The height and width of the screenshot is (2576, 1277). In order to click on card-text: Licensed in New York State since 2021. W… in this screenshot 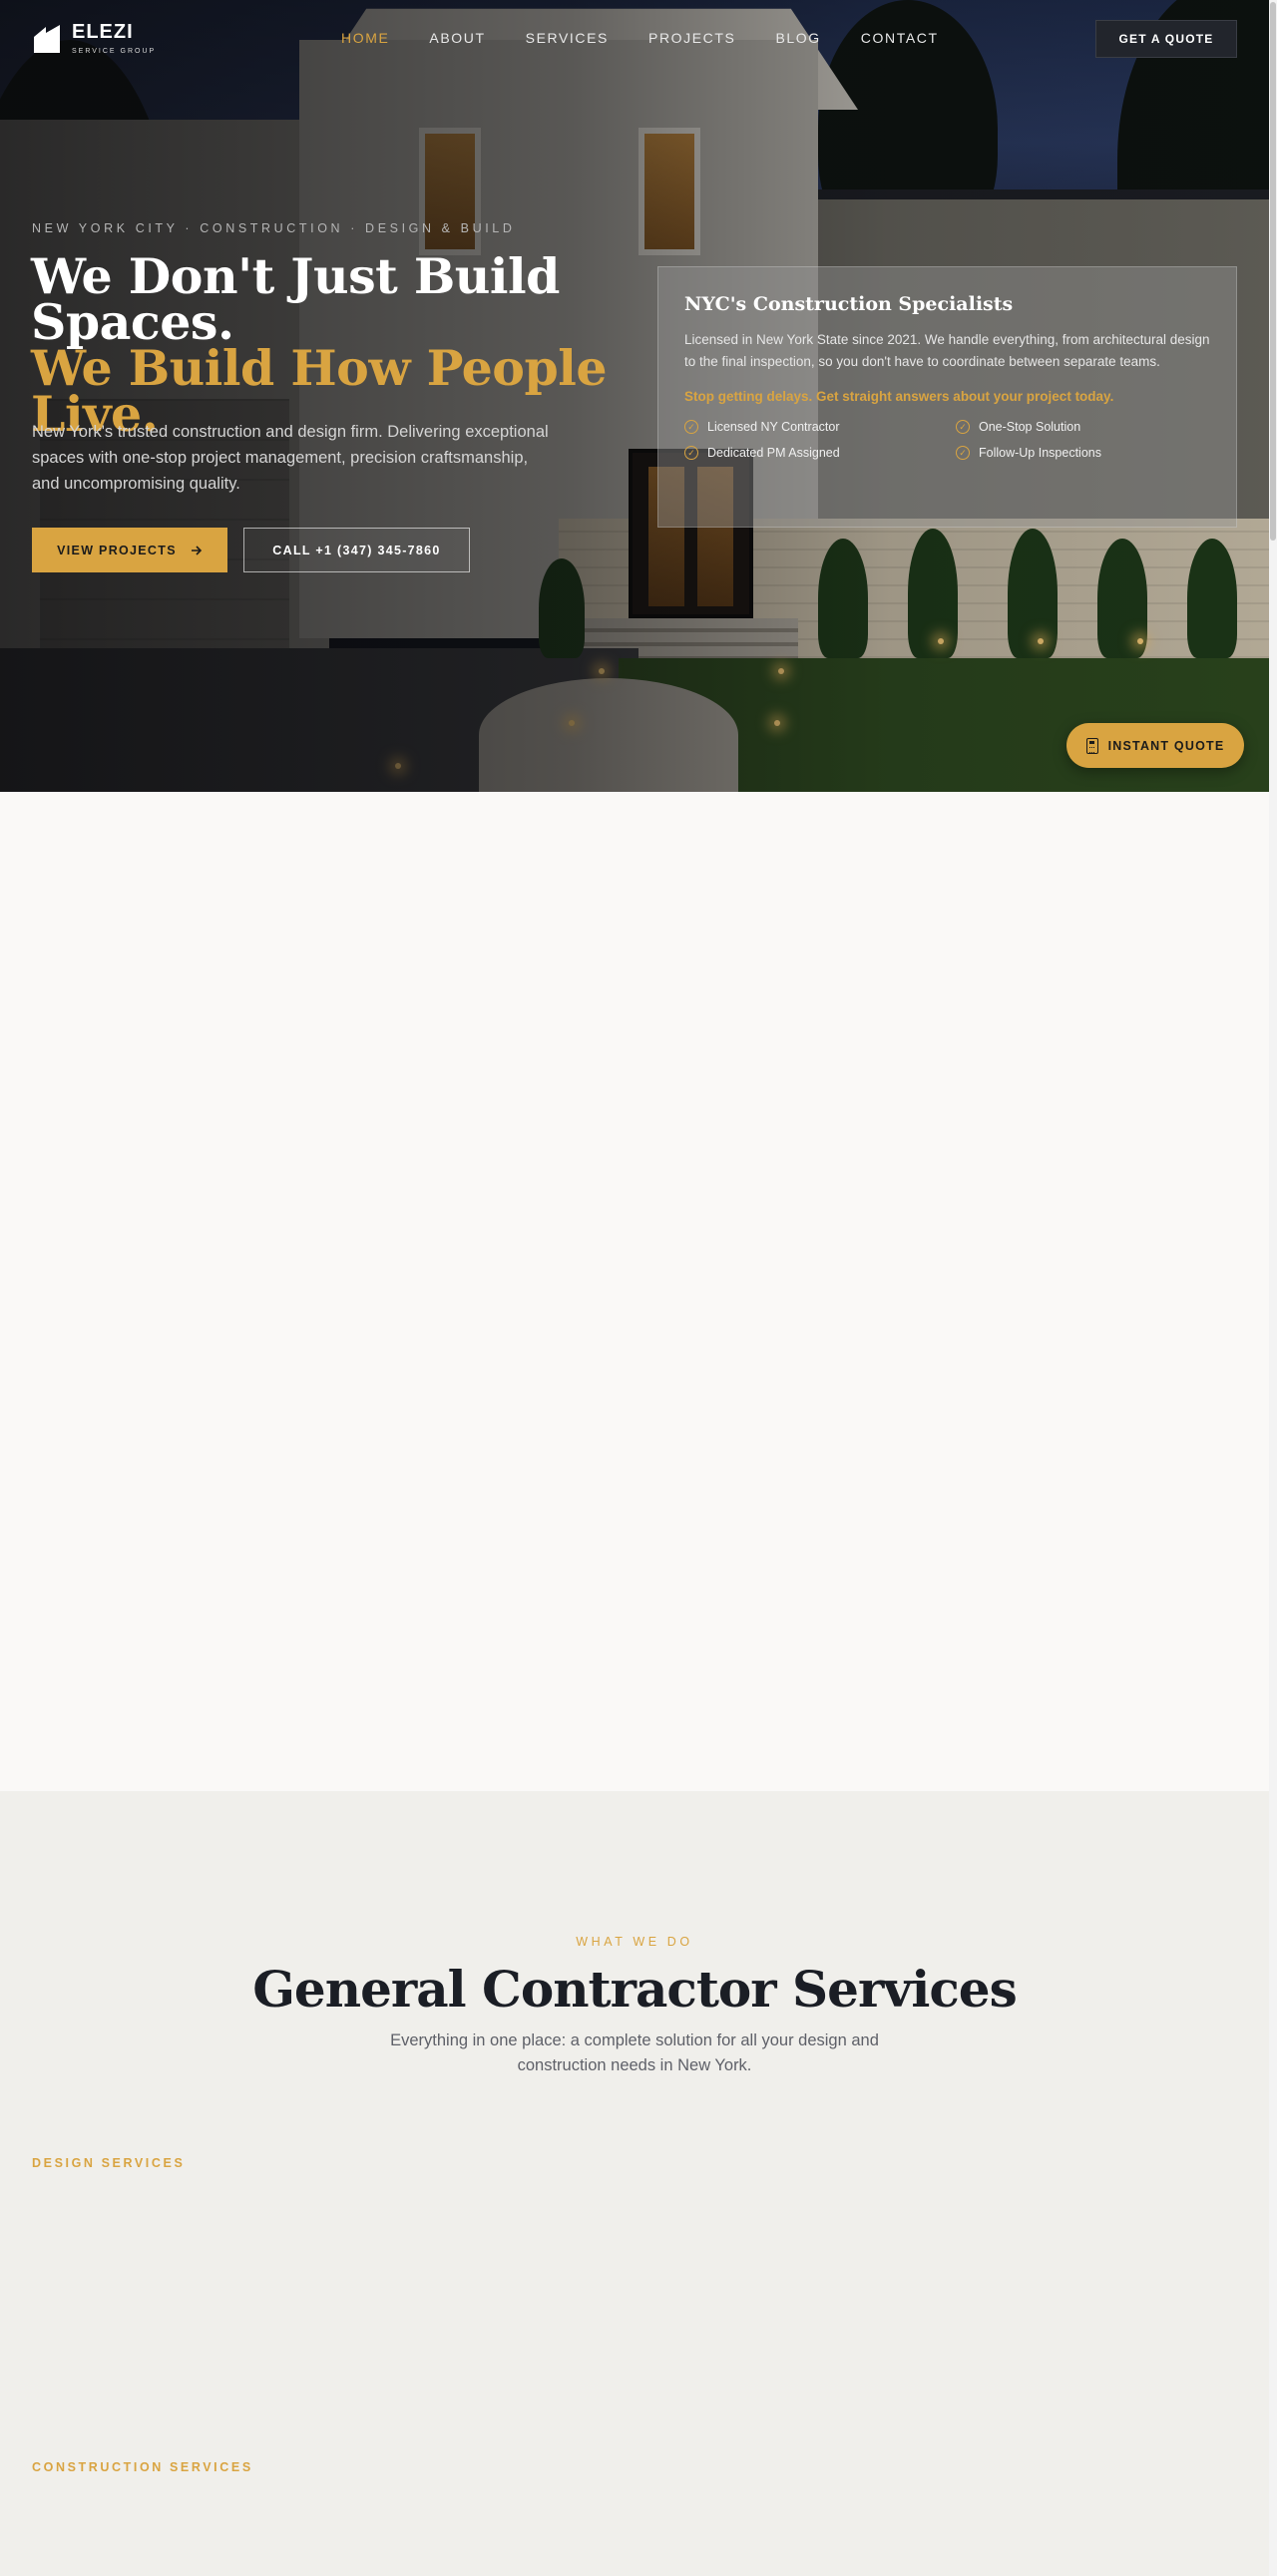, I will do `click(947, 350)`.